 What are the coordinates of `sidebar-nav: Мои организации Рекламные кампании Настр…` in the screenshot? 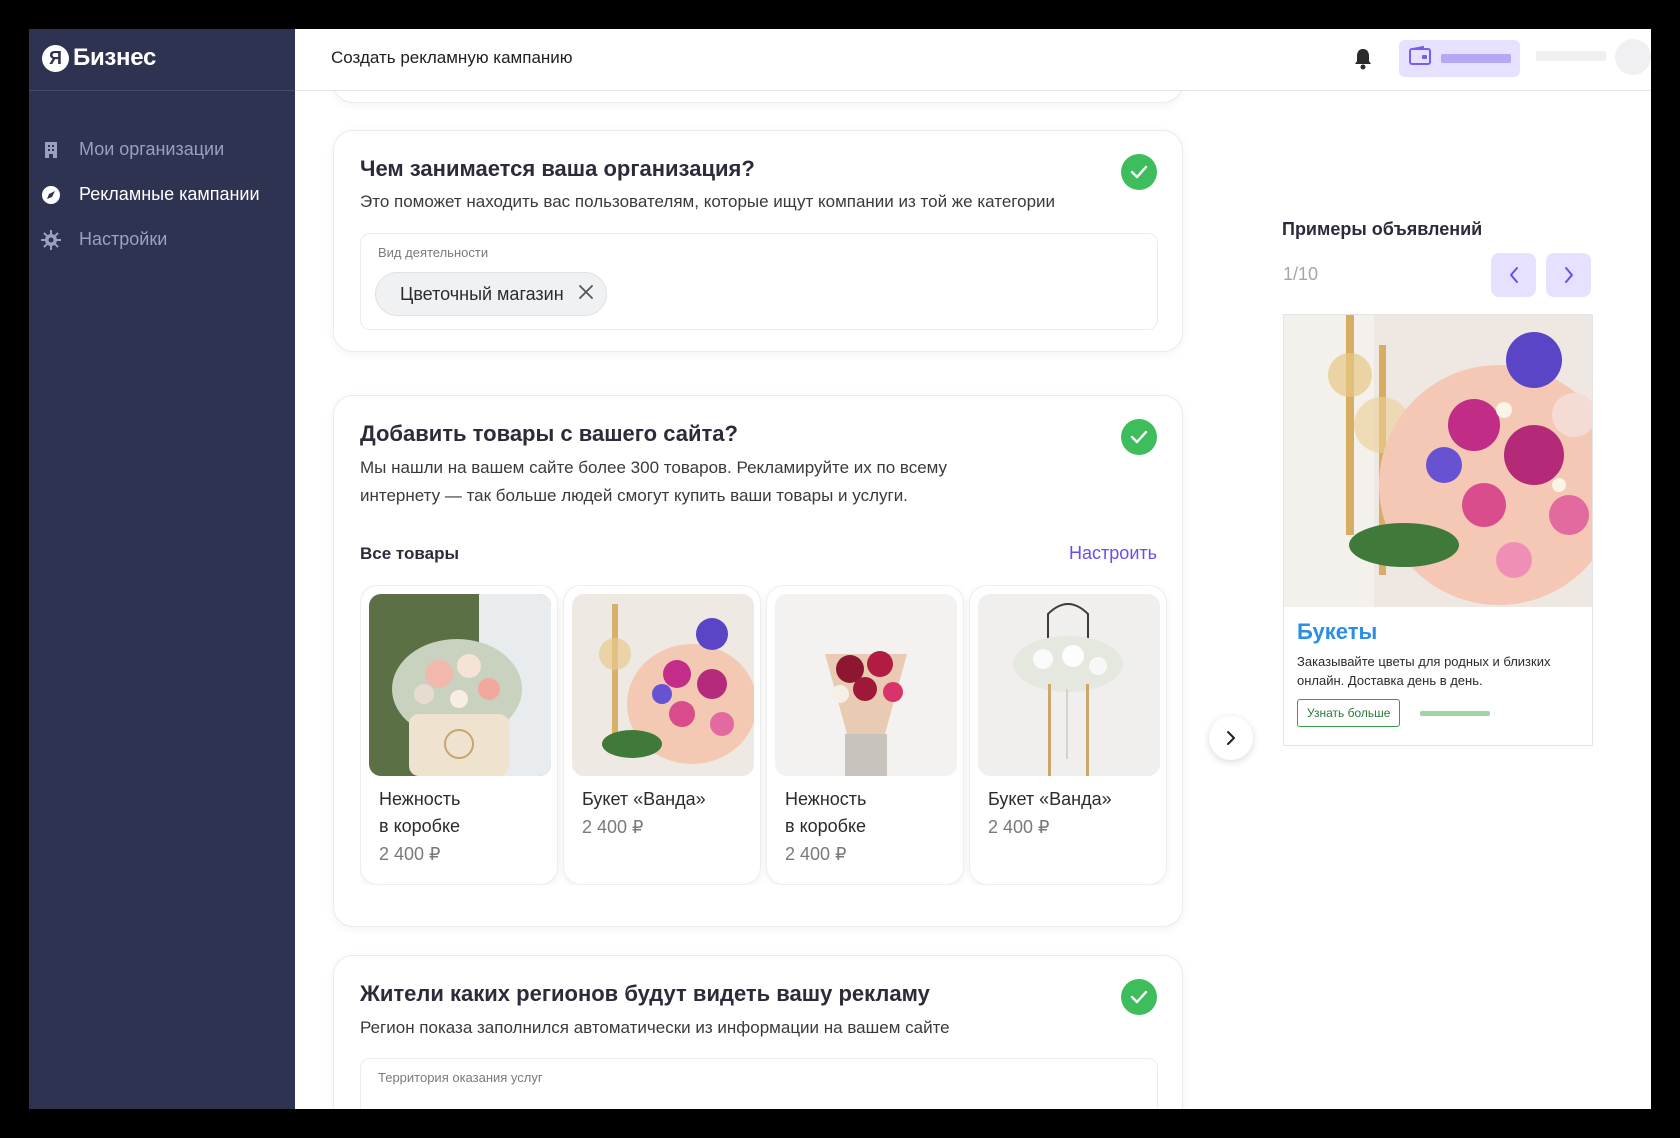 It's located at (162, 194).